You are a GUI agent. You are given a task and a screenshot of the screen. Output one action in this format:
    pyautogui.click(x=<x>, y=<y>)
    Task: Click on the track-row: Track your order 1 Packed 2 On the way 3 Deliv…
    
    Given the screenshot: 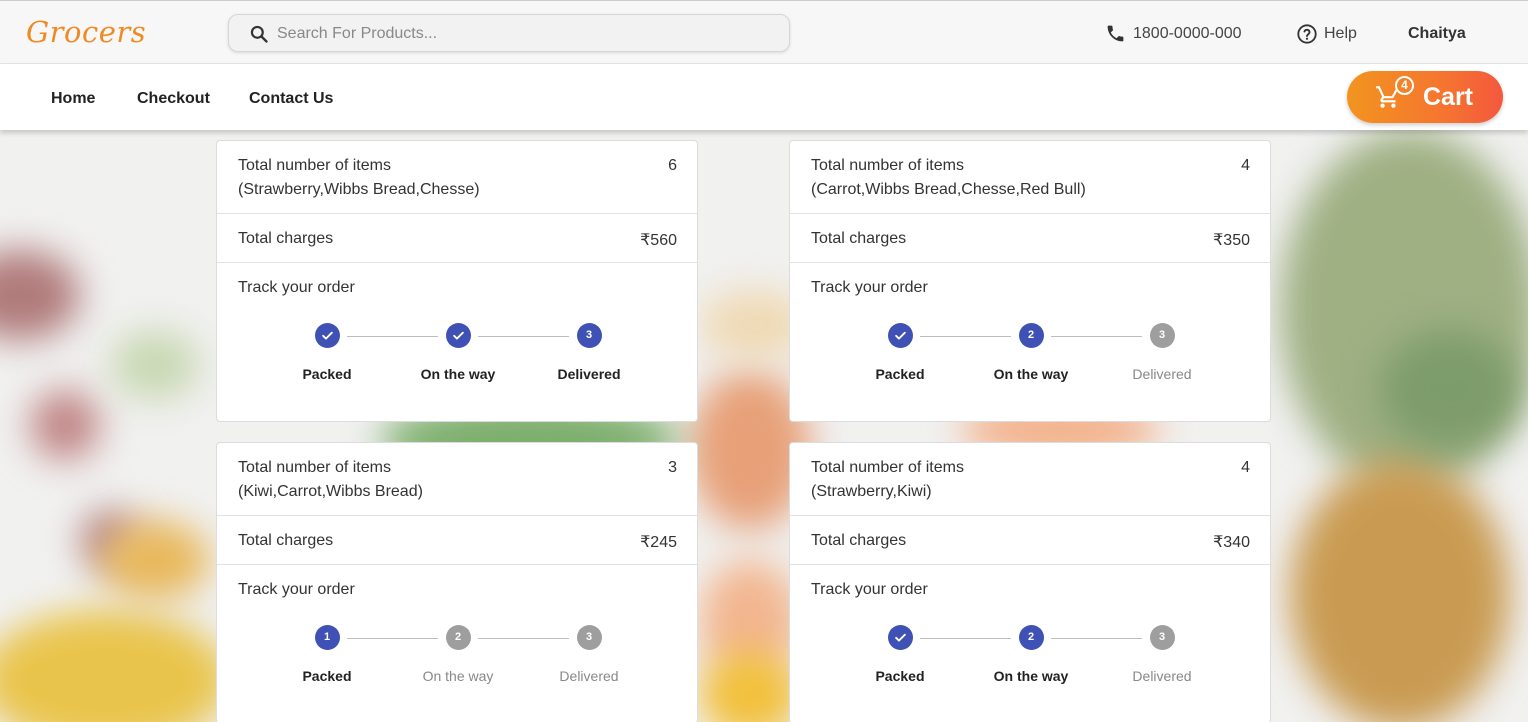 What is the action you would take?
    pyautogui.click(x=457, y=643)
    